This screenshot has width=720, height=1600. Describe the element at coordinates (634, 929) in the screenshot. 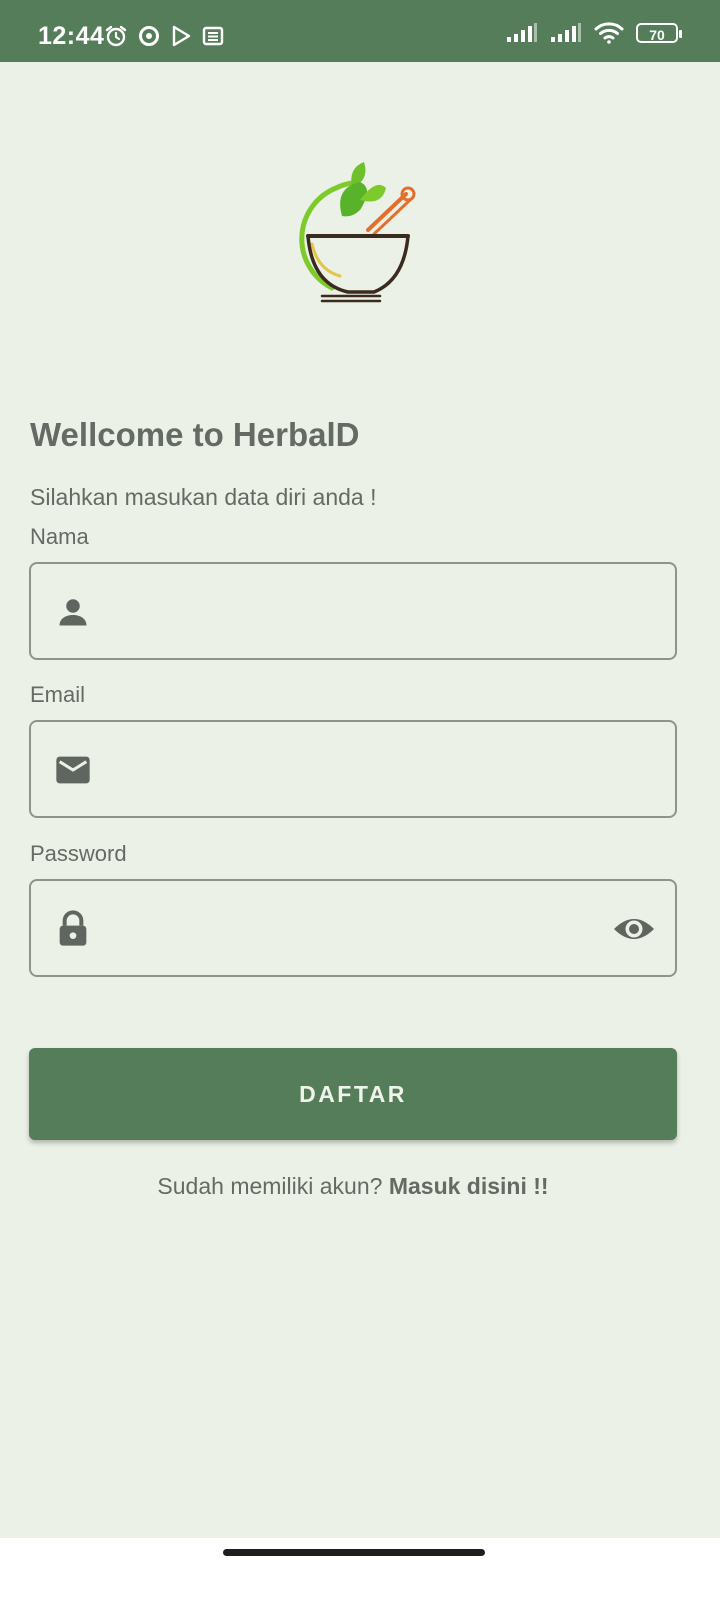

I see `eye-icon` at that location.